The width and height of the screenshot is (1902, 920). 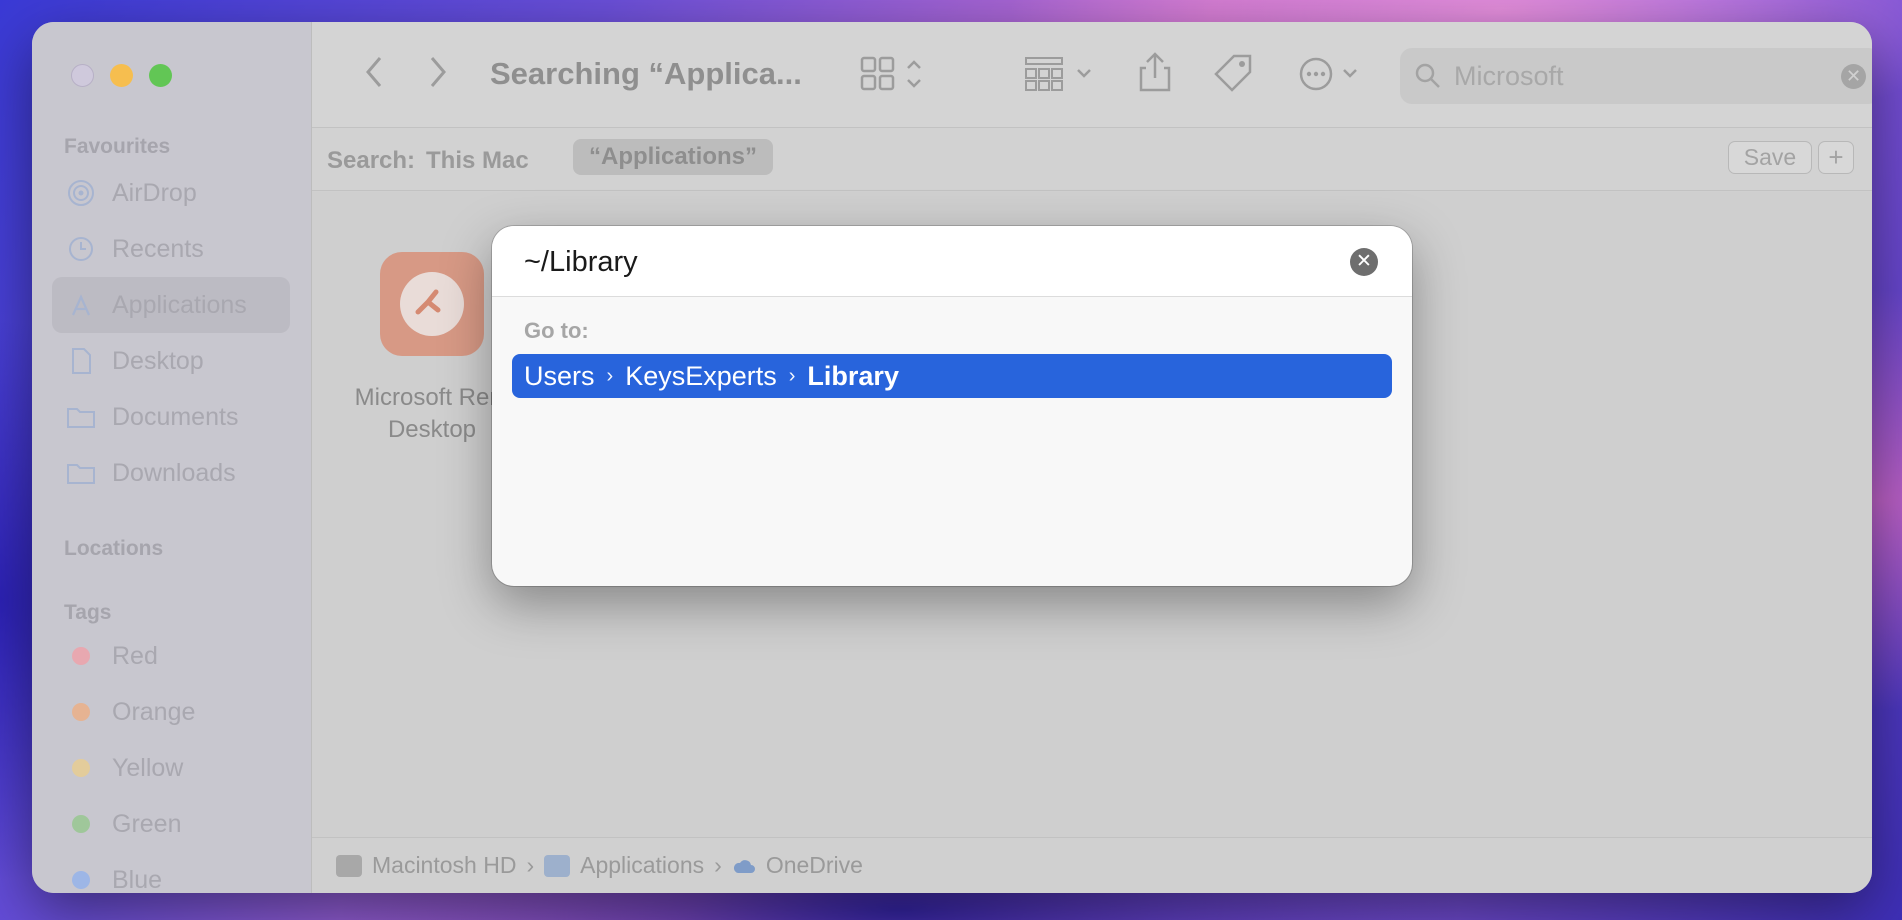 I want to click on add-criteria-button: +, so click(x=1836, y=157).